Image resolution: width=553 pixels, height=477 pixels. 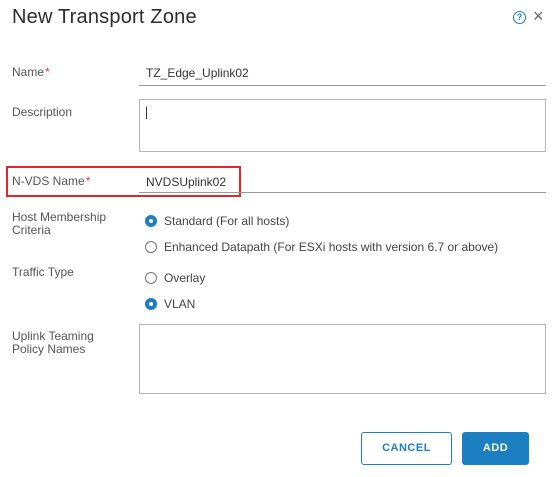 What do you see at coordinates (43, 272) in the screenshot?
I see `traffic-type-label: Traffic Type` at bounding box center [43, 272].